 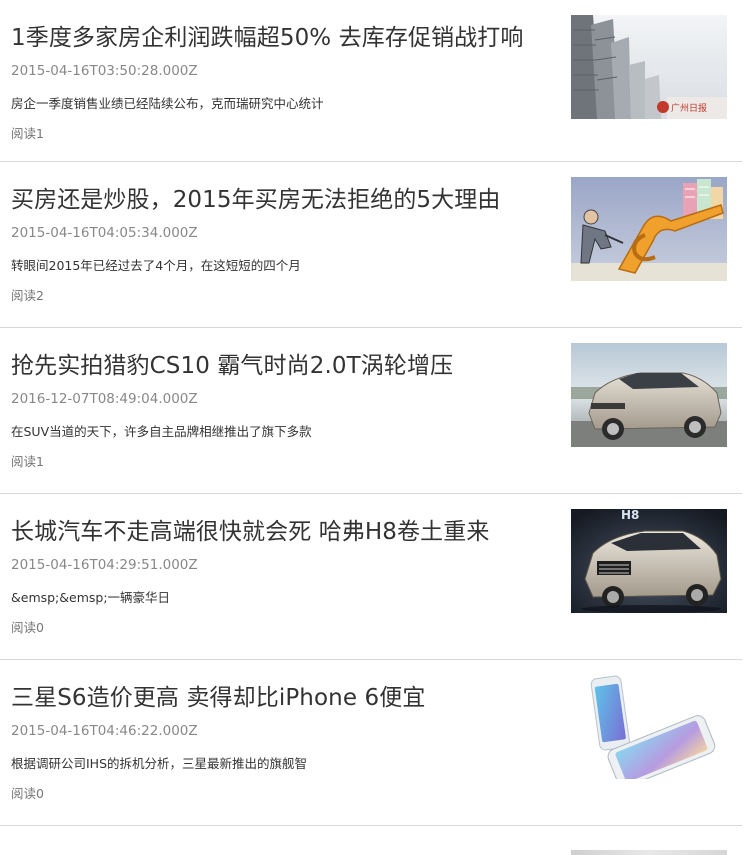 What do you see at coordinates (649, 852) in the screenshot?
I see `next-item-thumbnail-partial` at bounding box center [649, 852].